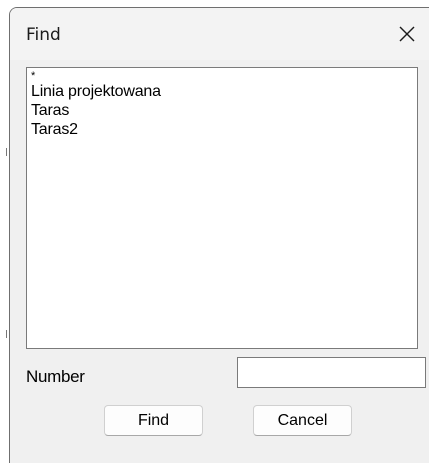 The height and width of the screenshot is (463, 430). I want to click on close-button, so click(407, 34).